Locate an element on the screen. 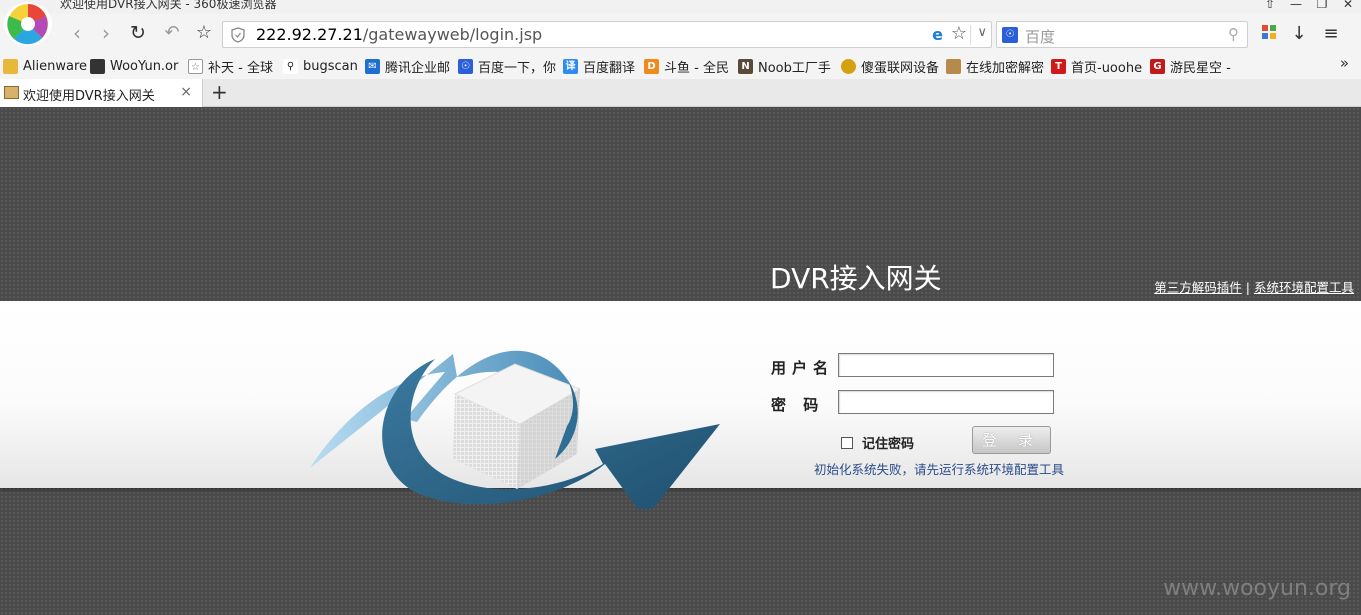 The height and width of the screenshot is (615, 1361). minimize-button: — is located at coordinates (1296, 6).